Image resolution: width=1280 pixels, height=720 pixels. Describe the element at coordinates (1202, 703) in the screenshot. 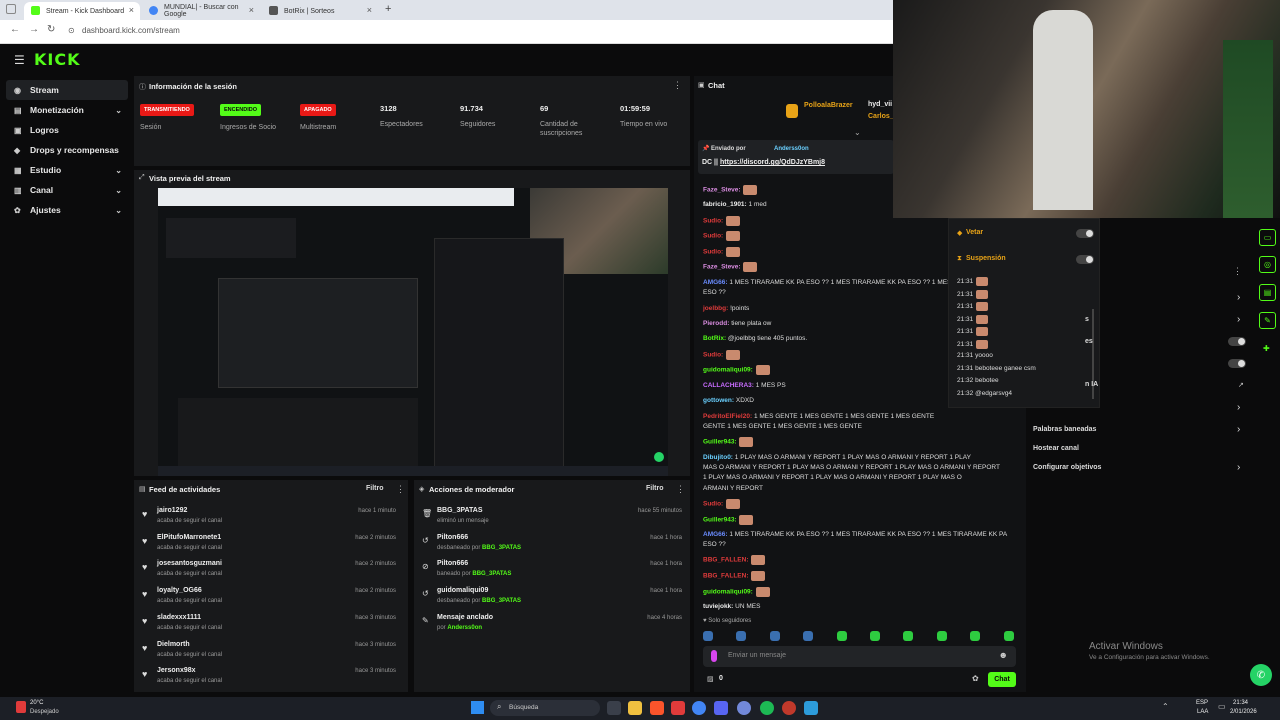

I see `language-indicator: ESP` at that location.